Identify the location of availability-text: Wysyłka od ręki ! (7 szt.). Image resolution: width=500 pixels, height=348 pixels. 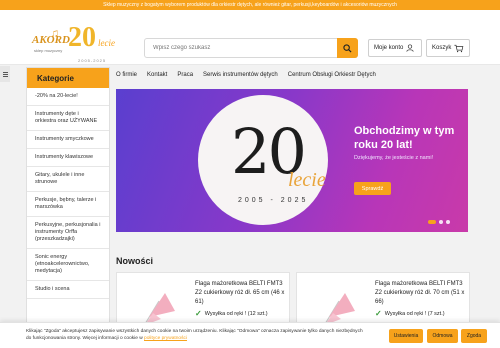
(414, 313).